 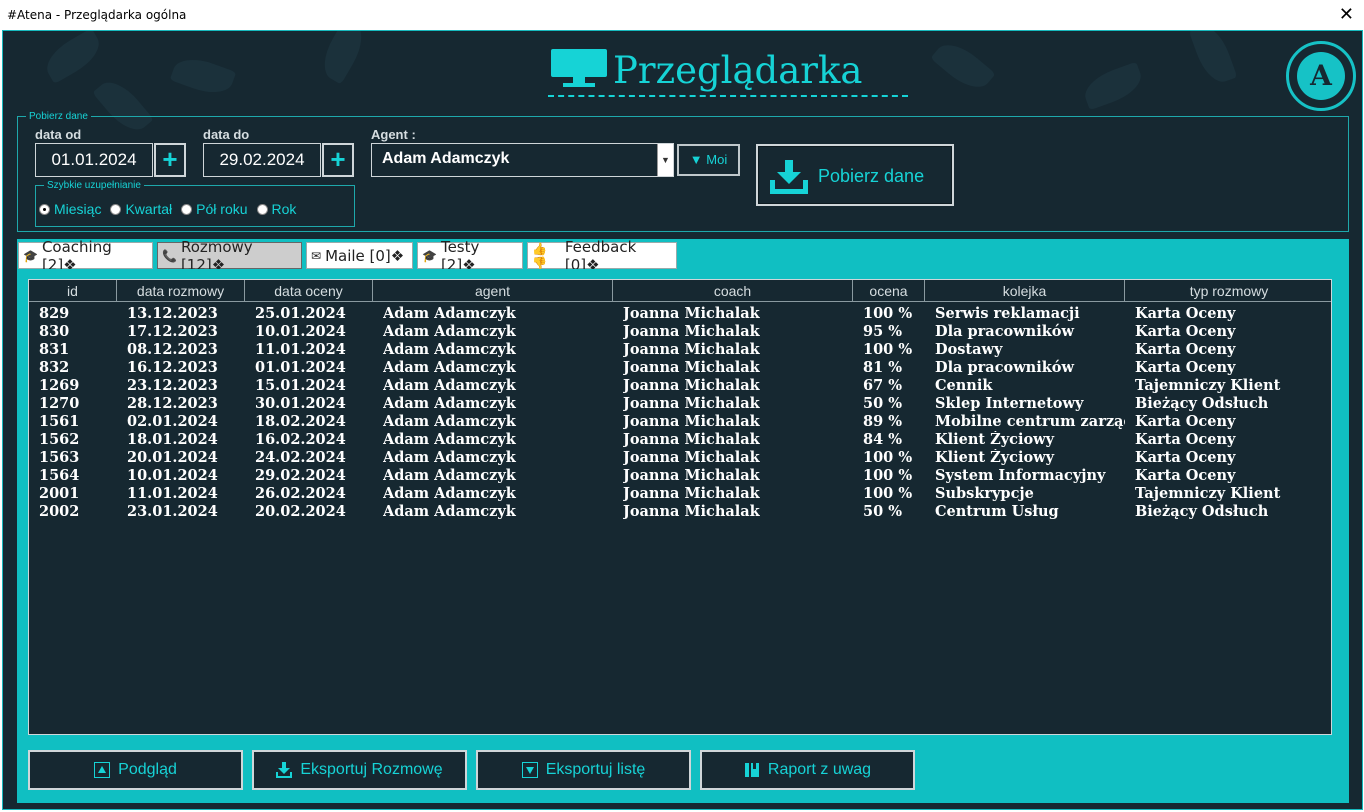 I want to click on triangle-down-icon, so click(x=529, y=770).